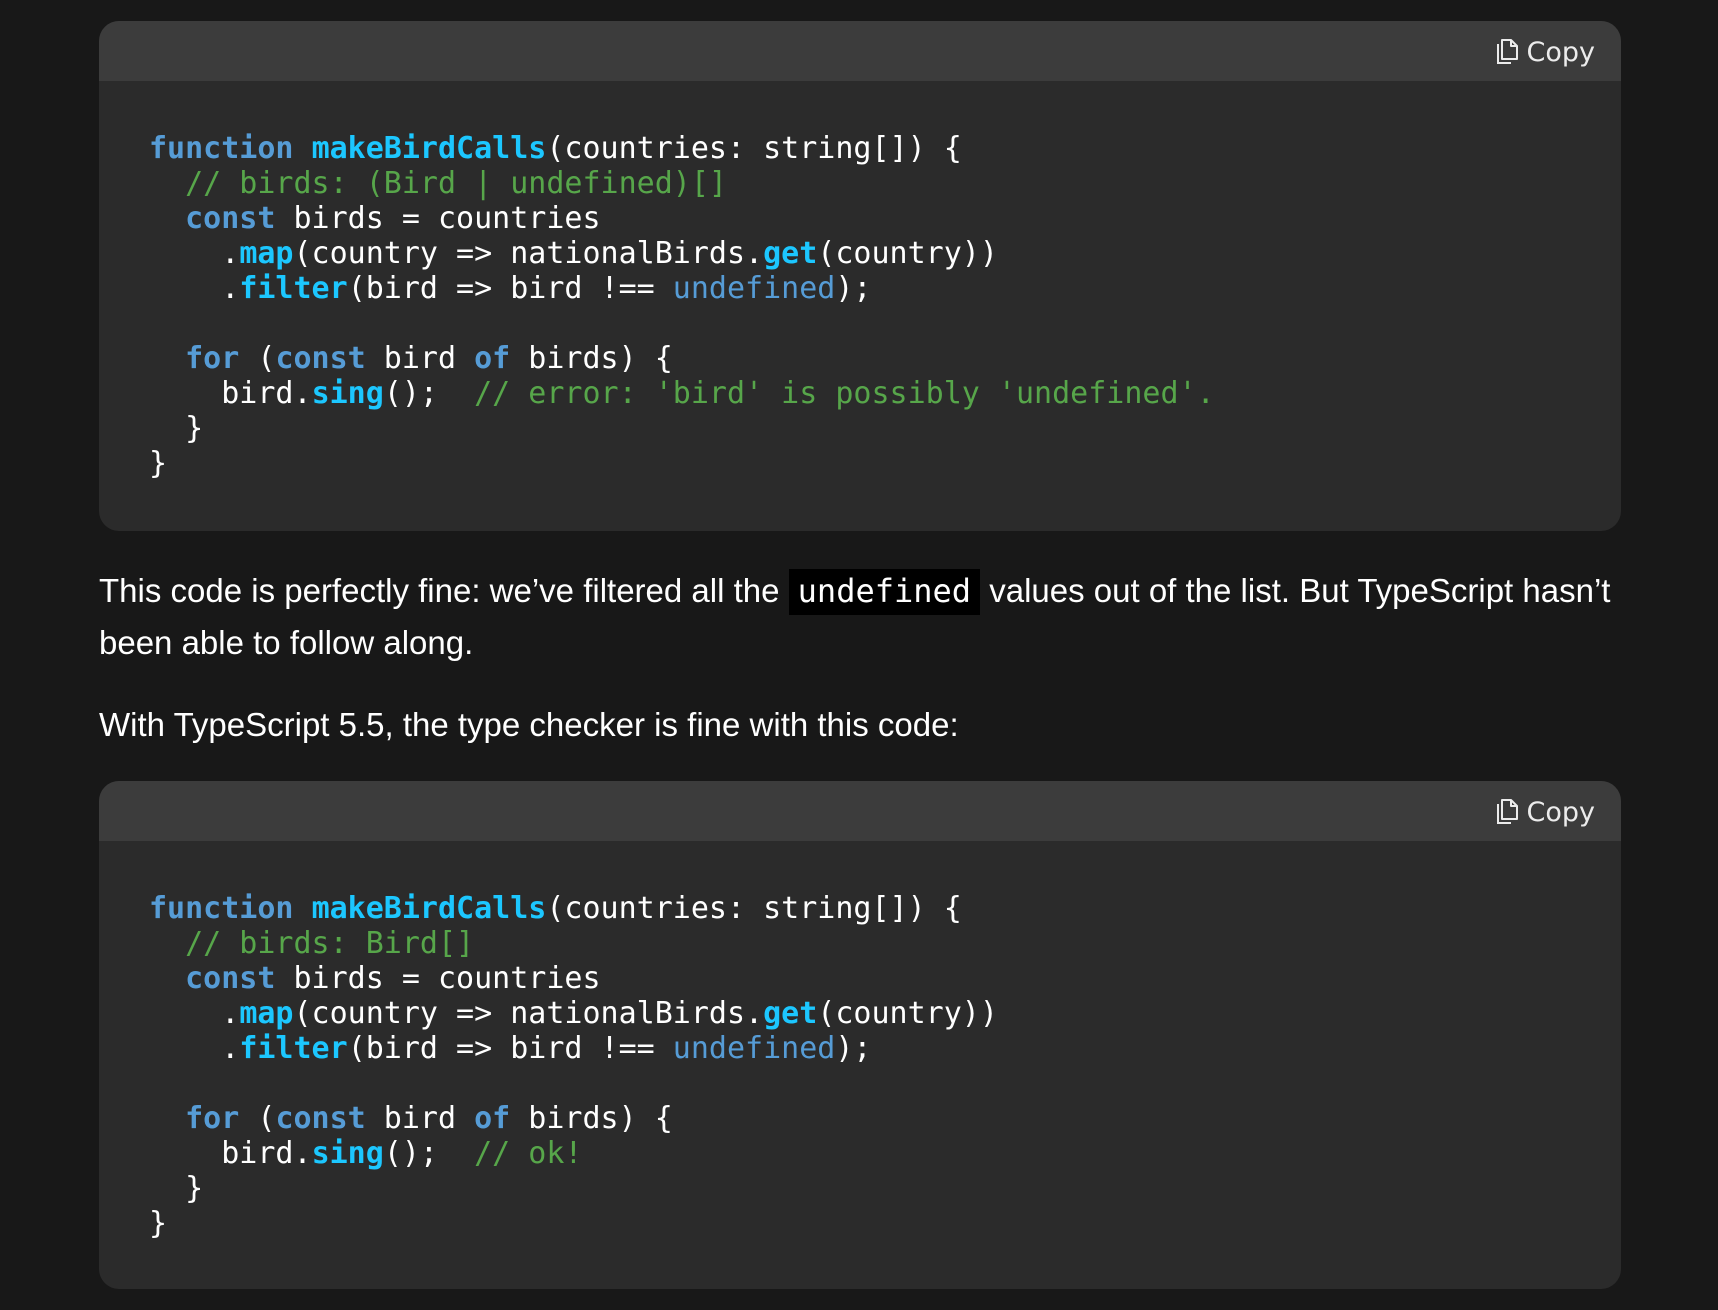 This screenshot has height=1310, width=1718. I want to click on code-token: // ok!, so click(528, 1153).